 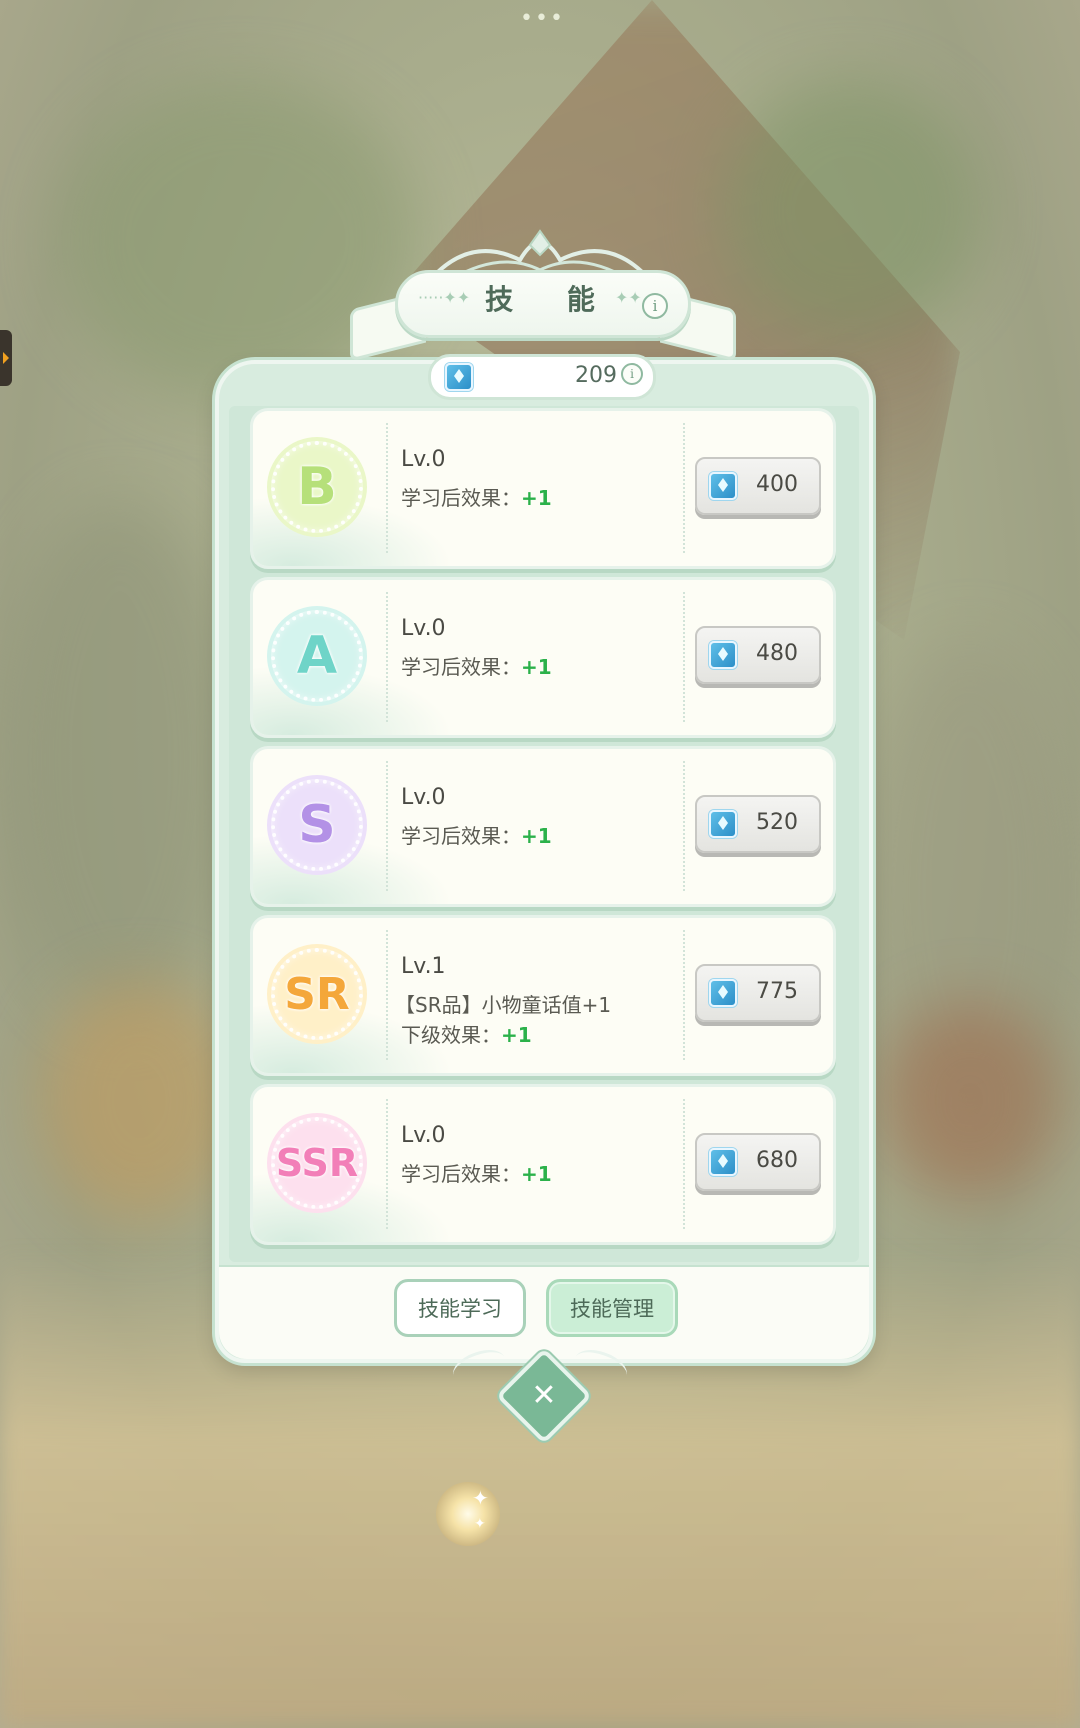 I want to click on skill-price: 480, so click(x=777, y=653).